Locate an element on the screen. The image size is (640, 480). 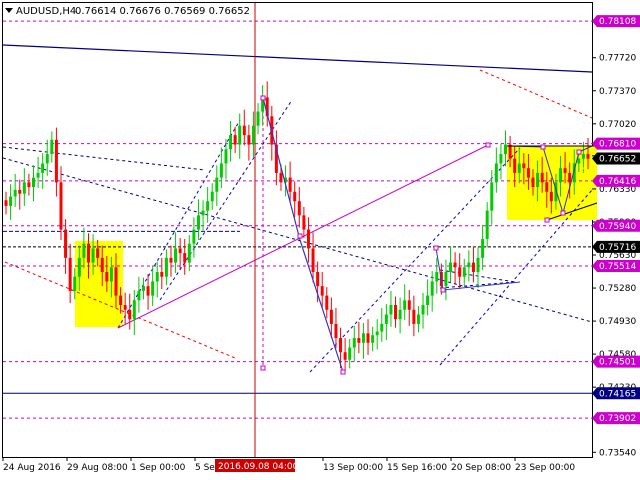
symbol-label: AUDUSD,H4 is located at coordinates (46, 11).